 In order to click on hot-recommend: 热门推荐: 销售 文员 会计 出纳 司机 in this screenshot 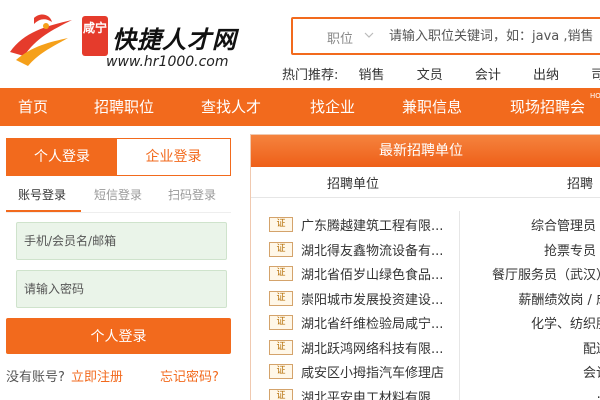, I will do `click(441, 73)`.